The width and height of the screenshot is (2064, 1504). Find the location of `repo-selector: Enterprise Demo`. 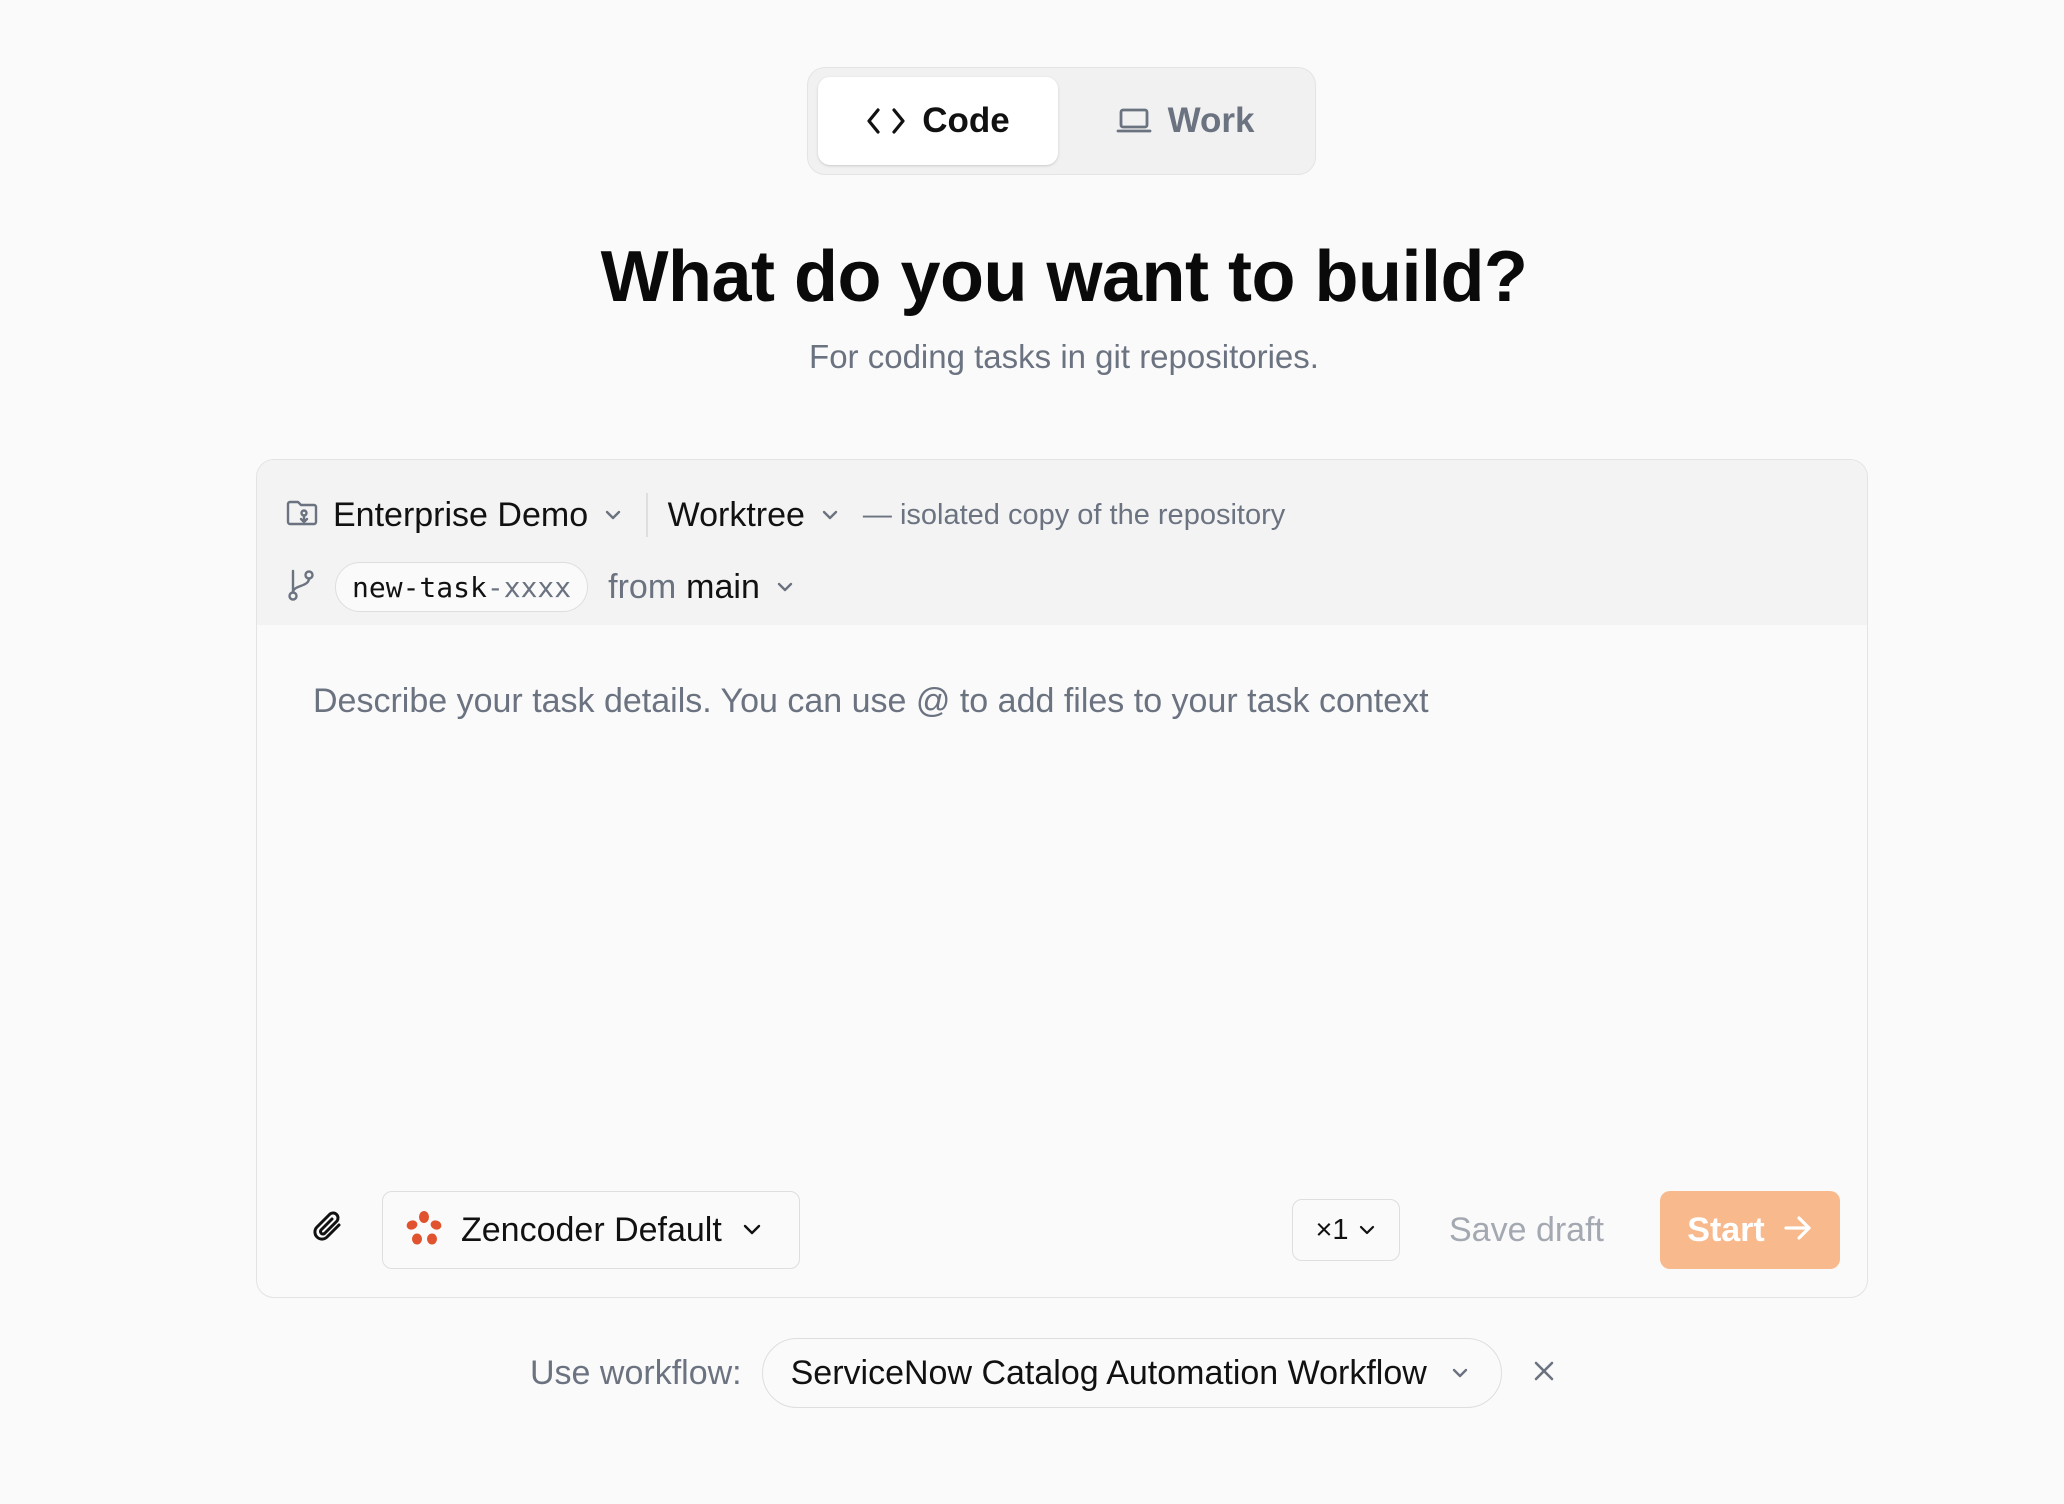

repo-selector: Enterprise Demo is located at coordinates (454, 515).